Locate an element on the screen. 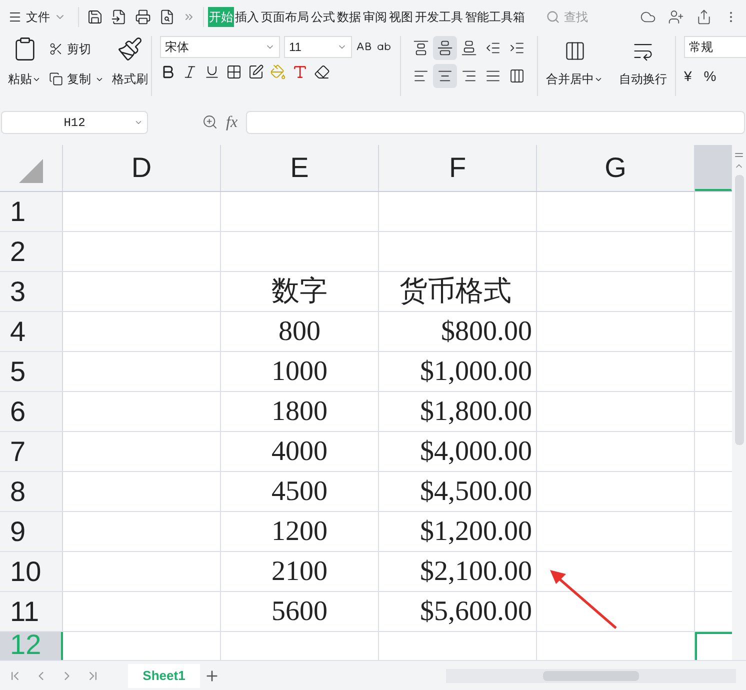 The height and width of the screenshot is (690, 746). borders-icon is located at coordinates (234, 72).